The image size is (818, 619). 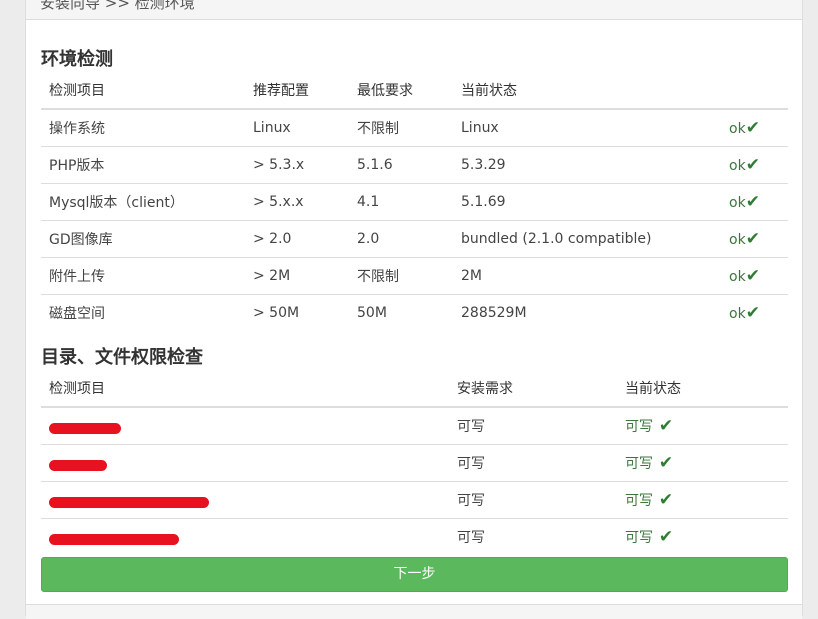 I want to click on env-item-name: 操作系统, so click(x=143, y=127).